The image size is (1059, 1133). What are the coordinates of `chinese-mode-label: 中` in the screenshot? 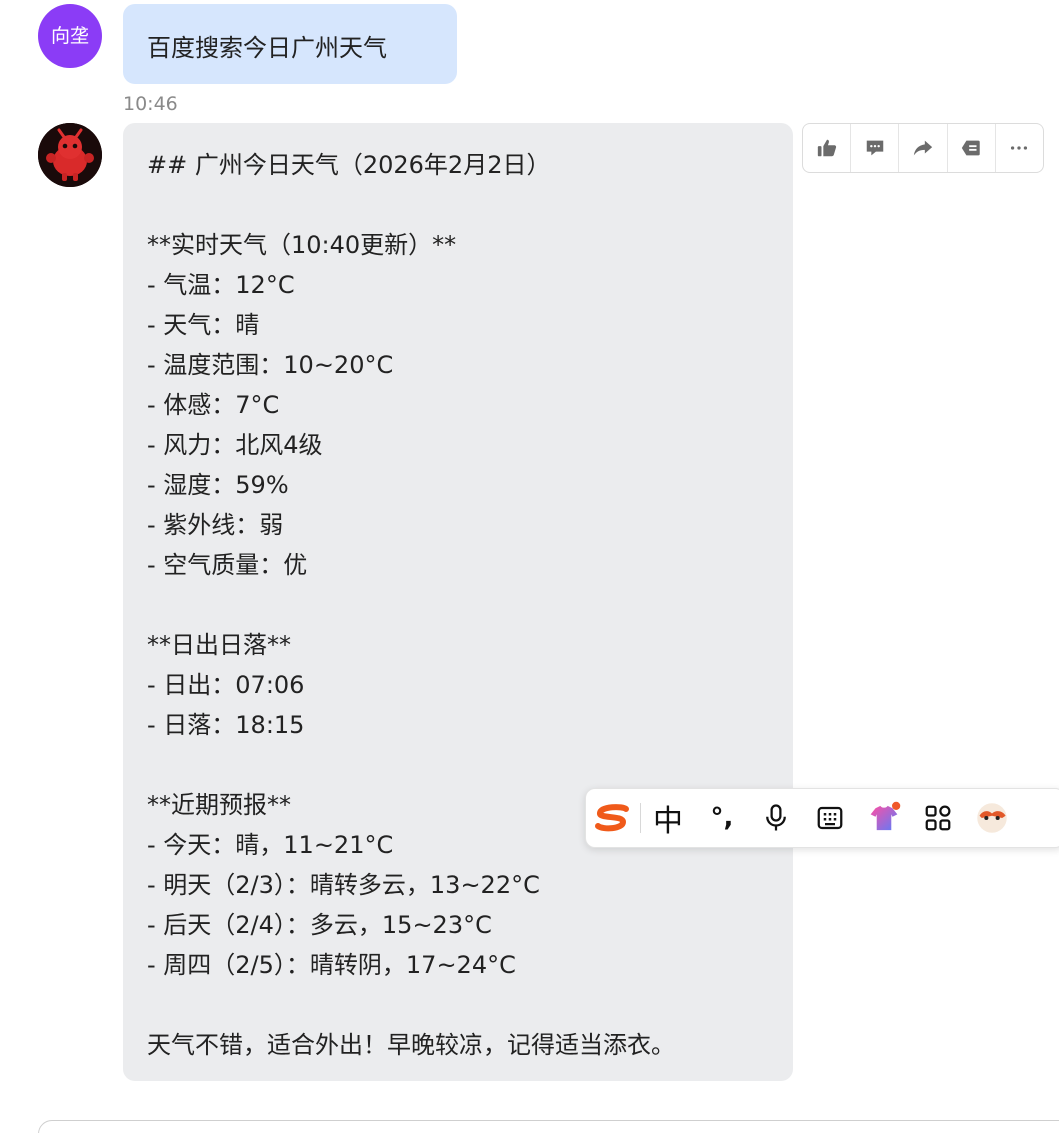 It's located at (668, 821).